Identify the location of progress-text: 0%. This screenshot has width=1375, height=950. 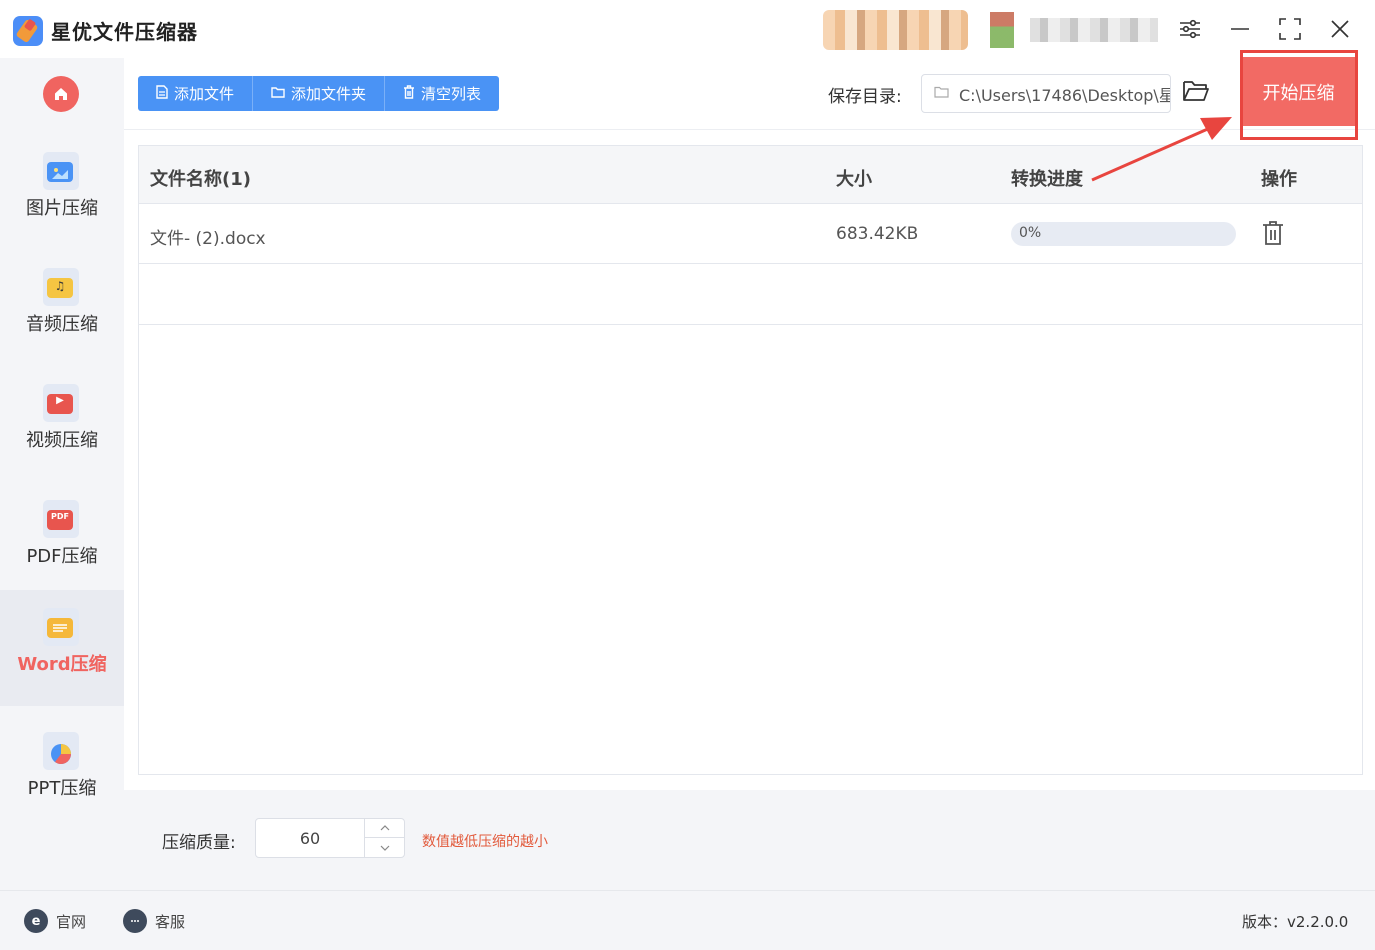
(1030, 233).